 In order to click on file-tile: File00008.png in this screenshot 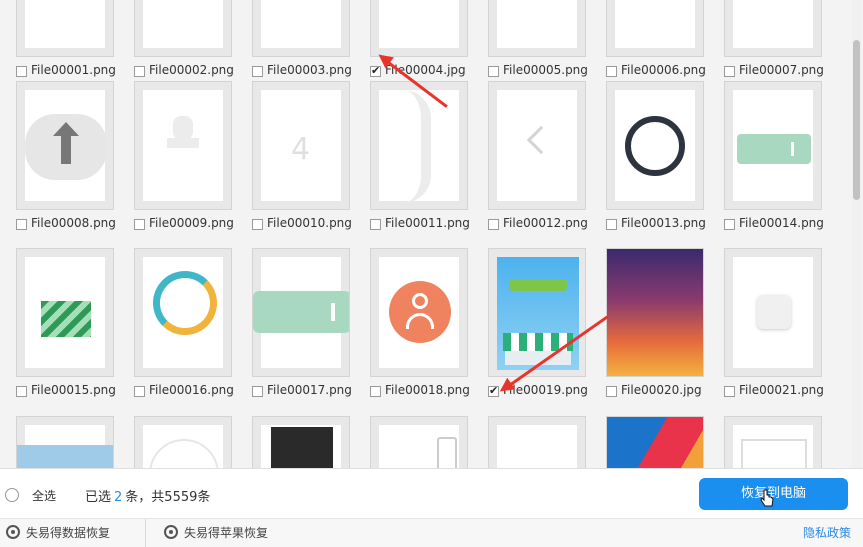, I will do `click(66, 156)`.